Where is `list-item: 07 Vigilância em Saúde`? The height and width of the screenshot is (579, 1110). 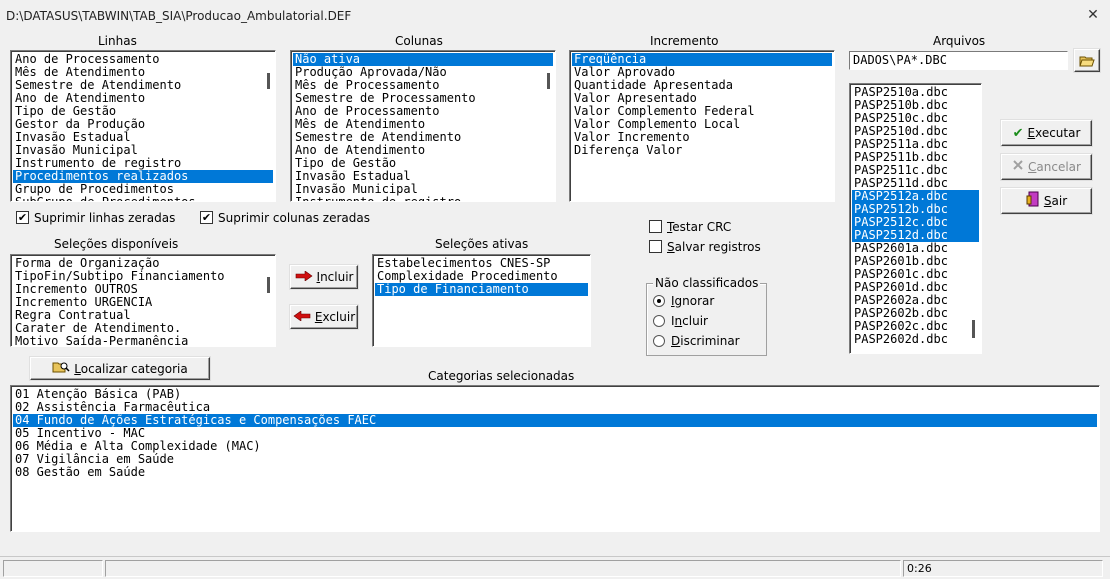 list-item: 07 Vigilância em Saúde is located at coordinates (555, 459).